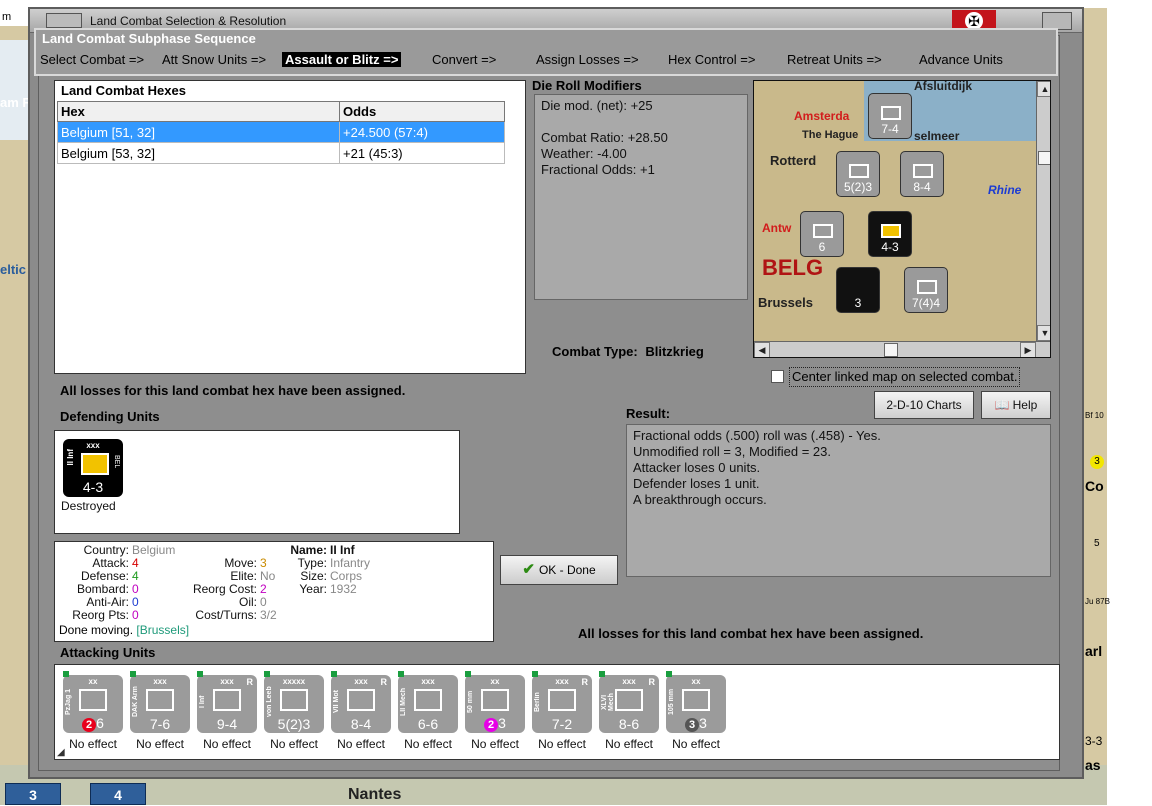  I want to click on minimap-vertical-scrollbar: ▲ ▼, so click(1043, 211).